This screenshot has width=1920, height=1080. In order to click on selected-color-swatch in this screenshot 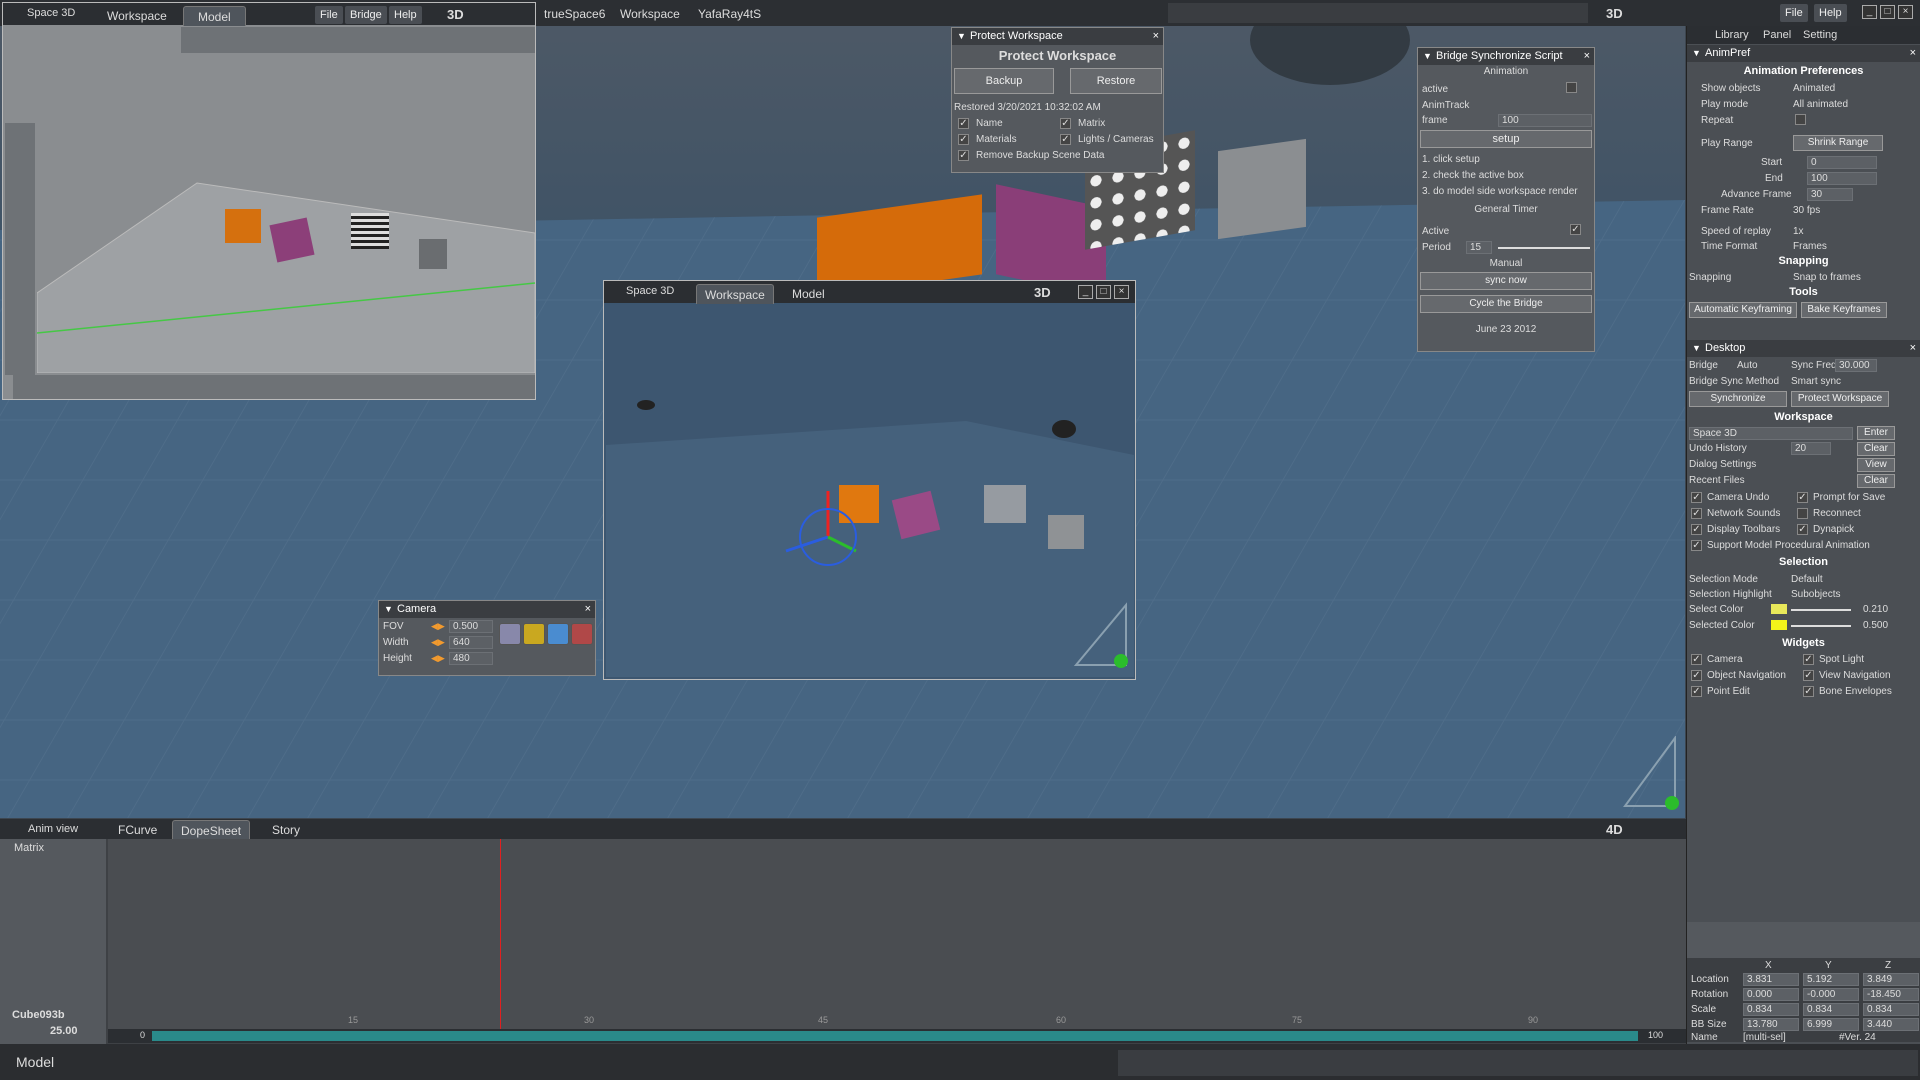, I will do `click(1779, 625)`.